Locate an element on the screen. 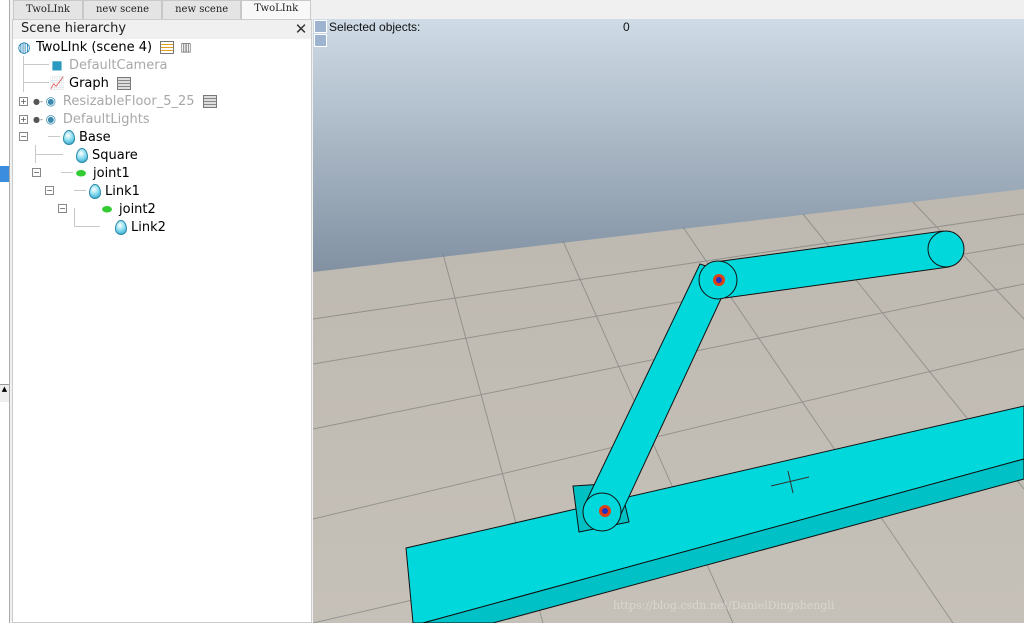  watermark: https://blog.csdn.net/DanielDingshengli is located at coordinates (724, 605).